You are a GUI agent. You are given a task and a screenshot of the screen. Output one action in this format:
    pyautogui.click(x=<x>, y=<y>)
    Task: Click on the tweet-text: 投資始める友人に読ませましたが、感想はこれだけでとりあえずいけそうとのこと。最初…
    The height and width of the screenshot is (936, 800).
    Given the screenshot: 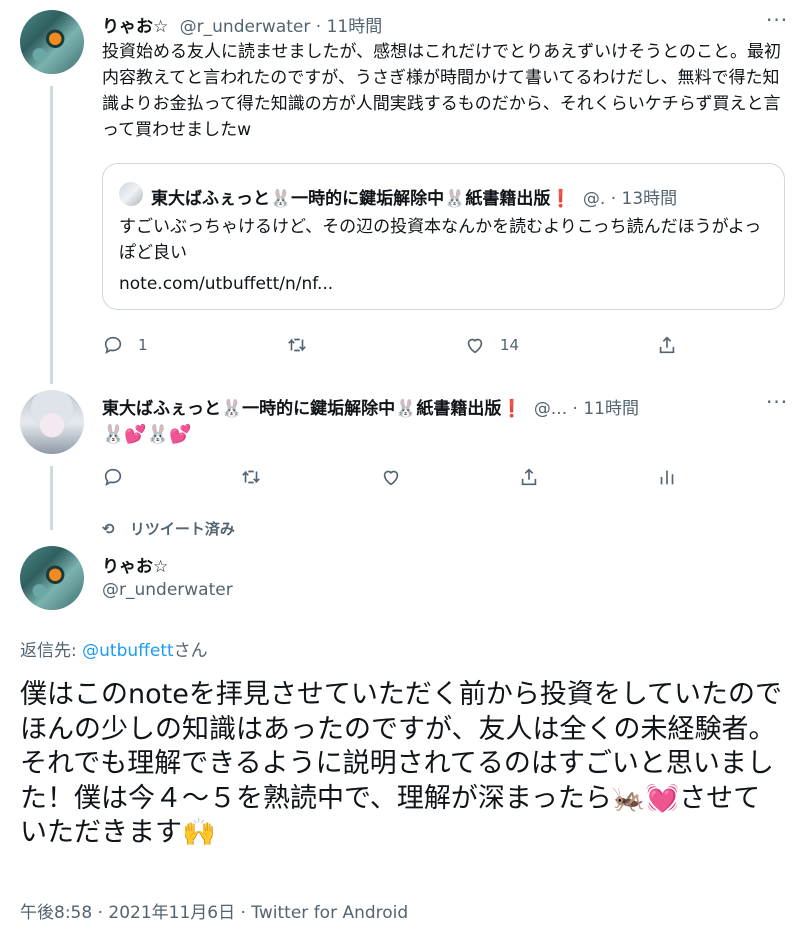 What is the action you would take?
    pyautogui.click(x=441, y=91)
    